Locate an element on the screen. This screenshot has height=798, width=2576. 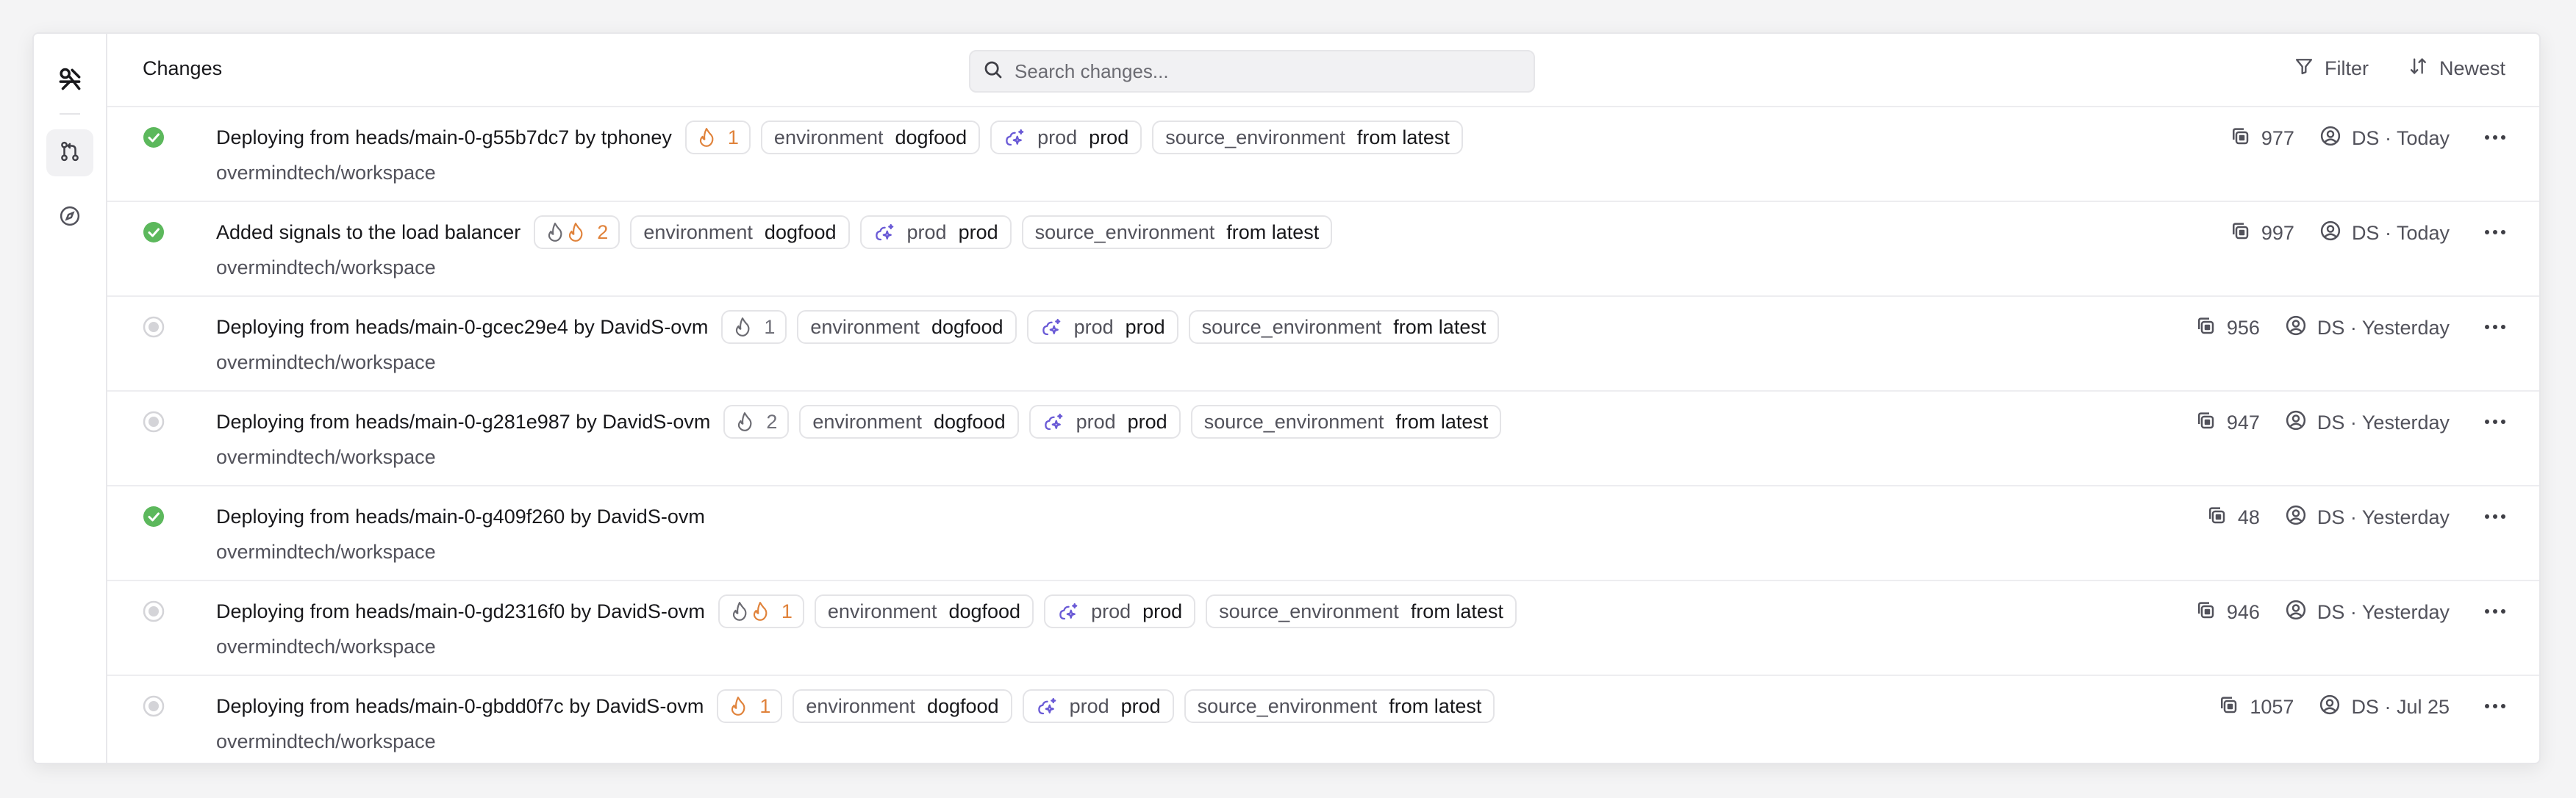
author-info: DS · Yesterday is located at coordinates (2367, 328).